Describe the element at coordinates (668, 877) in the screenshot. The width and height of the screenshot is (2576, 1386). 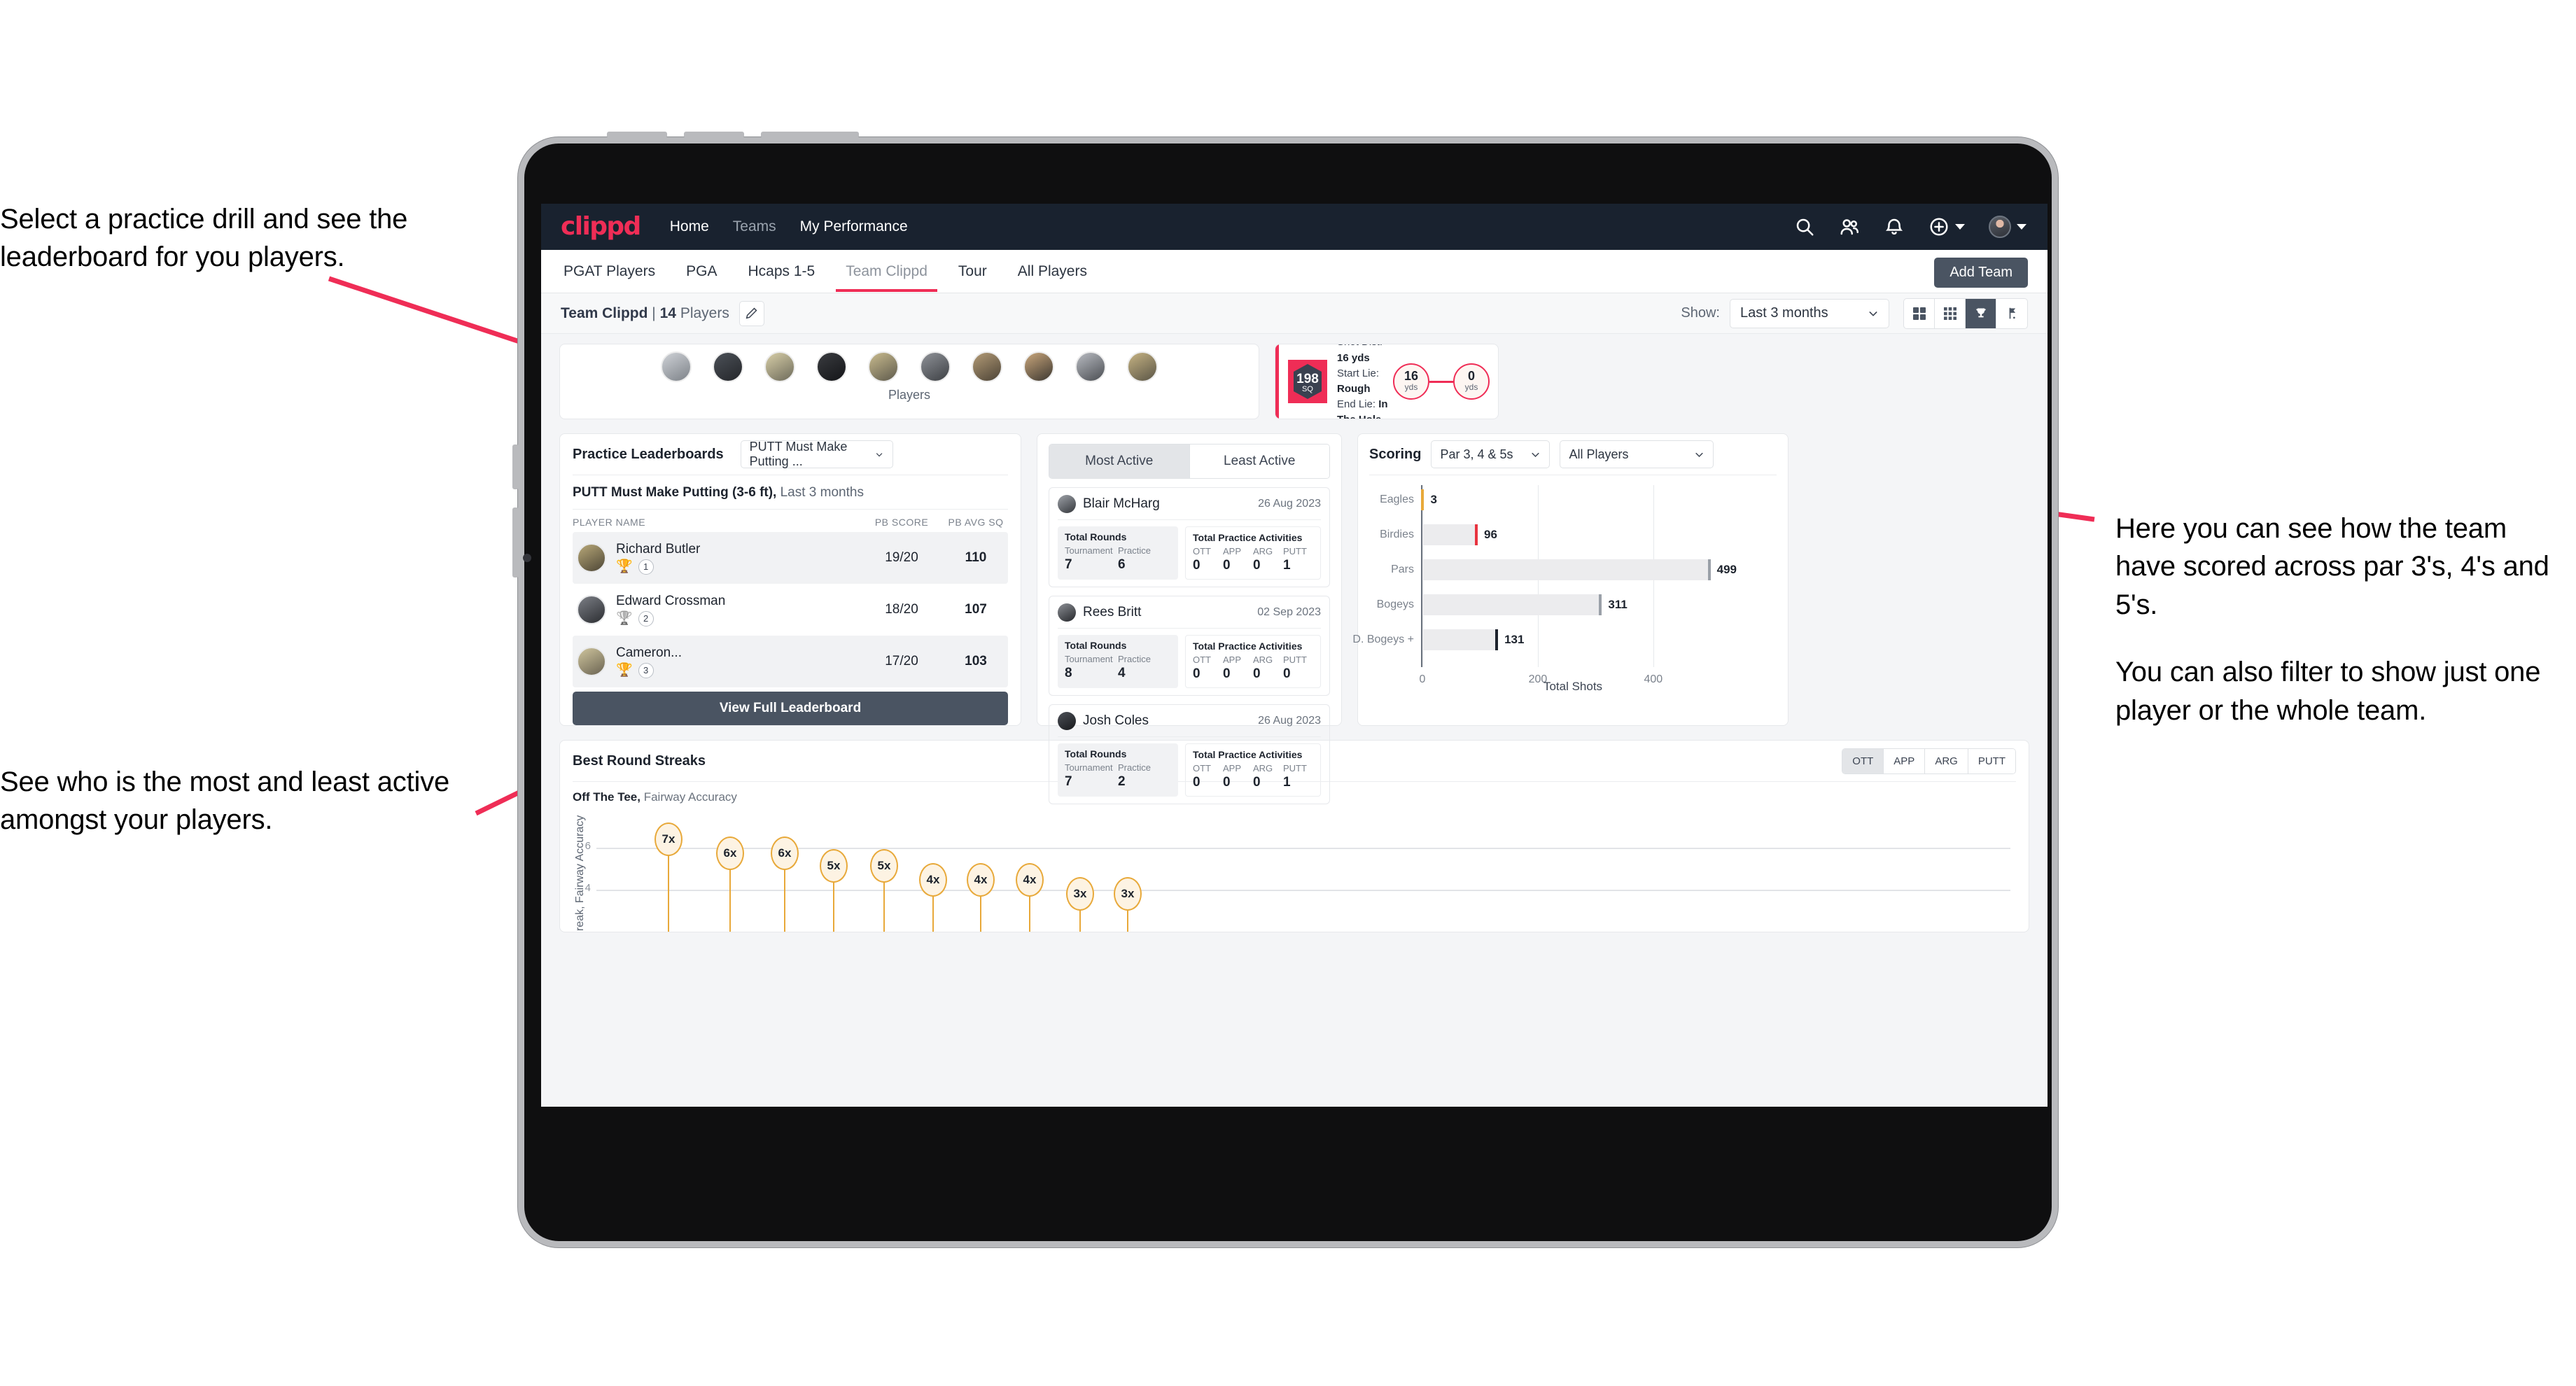
I see `streak-marker: 7x` at that location.